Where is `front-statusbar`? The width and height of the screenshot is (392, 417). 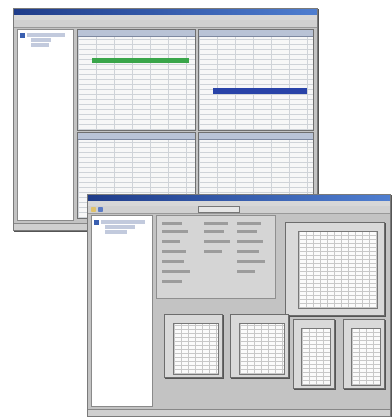 front-statusbar is located at coordinates (239, 412).